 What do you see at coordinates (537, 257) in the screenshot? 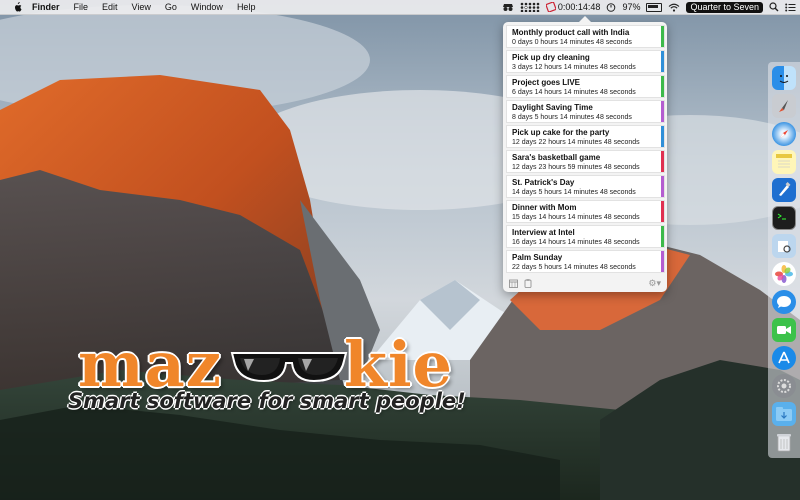
I see `event-title: Palm Sunday` at bounding box center [537, 257].